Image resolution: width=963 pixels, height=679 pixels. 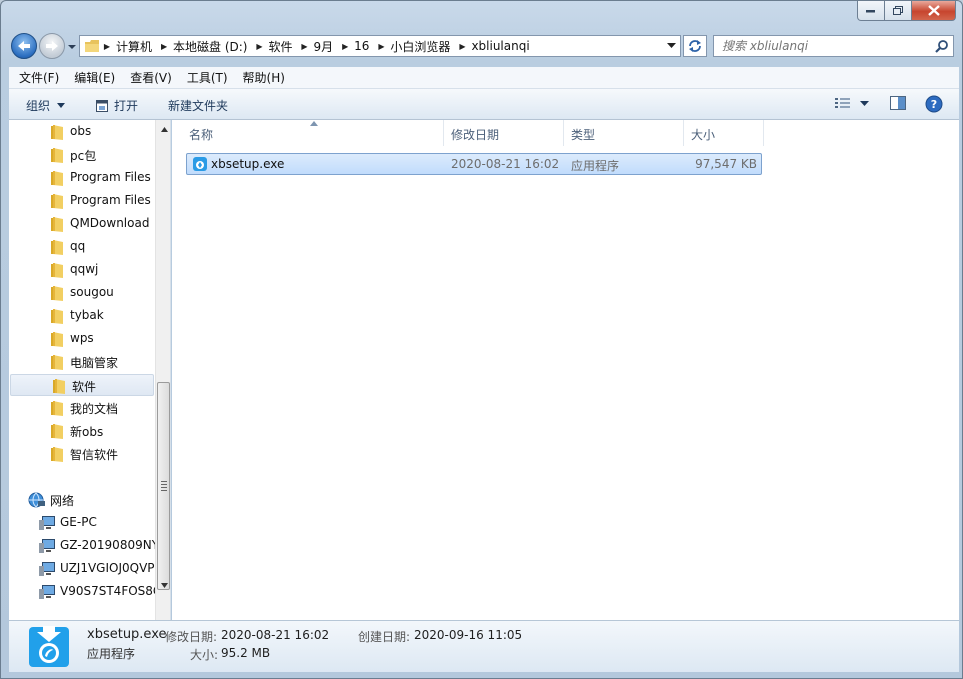 What do you see at coordinates (898, 103) in the screenshot?
I see `preview-pane-button` at bounding box center [898, 103].